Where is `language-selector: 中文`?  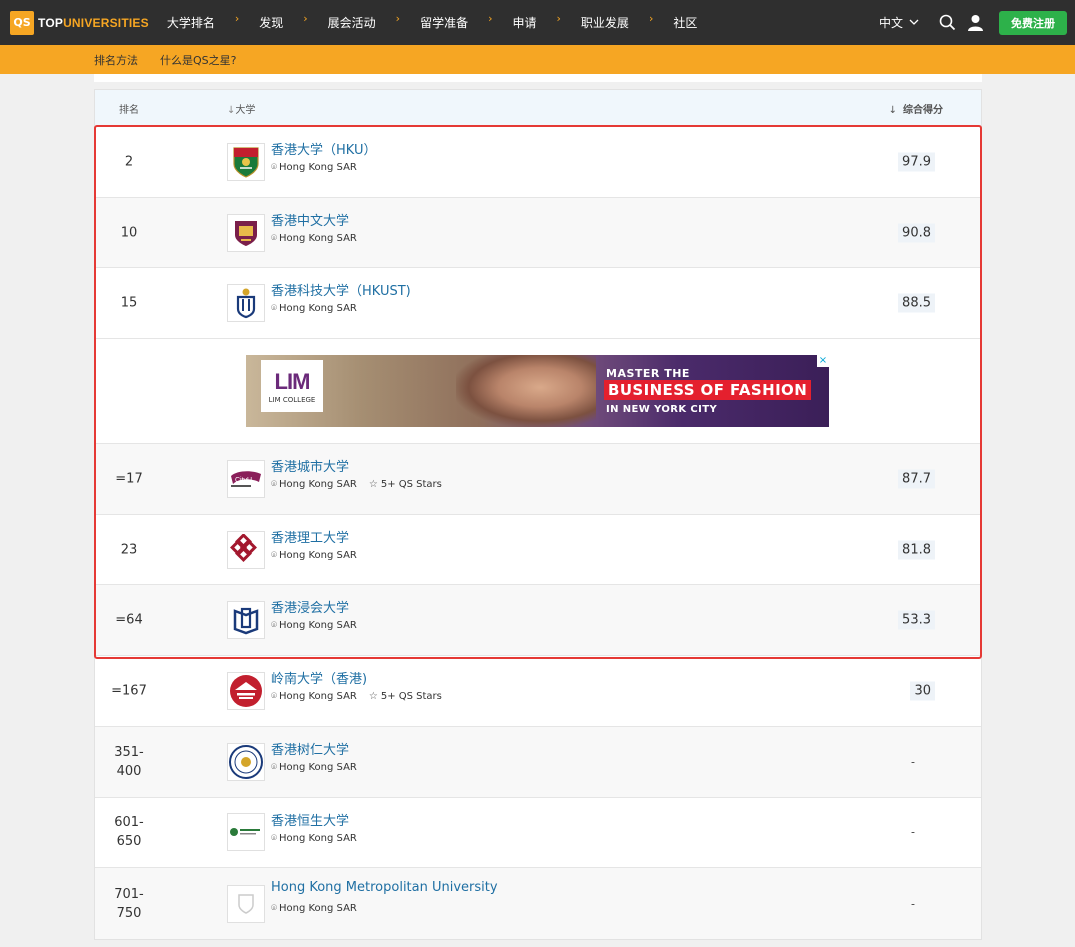 language-selector: 中文 is located at coordinates (899, 22).